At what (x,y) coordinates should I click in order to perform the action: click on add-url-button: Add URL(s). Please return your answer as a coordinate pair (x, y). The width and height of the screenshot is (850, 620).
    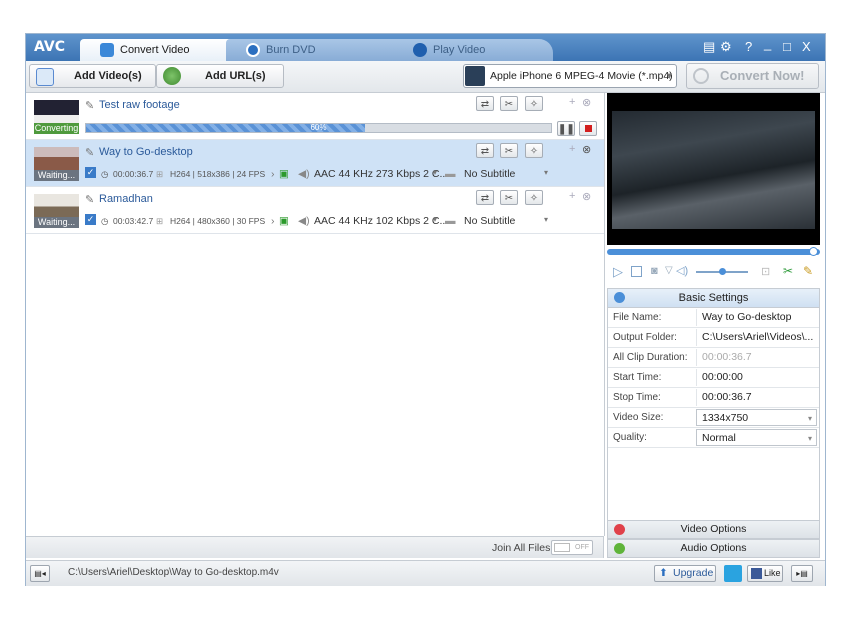
    Looking at the image, I should click on (220, 76).